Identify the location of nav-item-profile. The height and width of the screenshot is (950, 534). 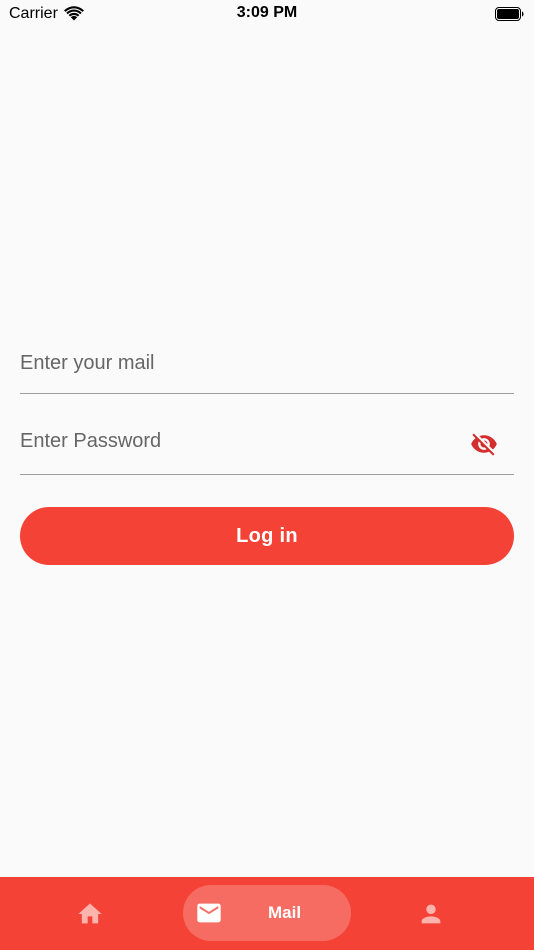
(431, 914).